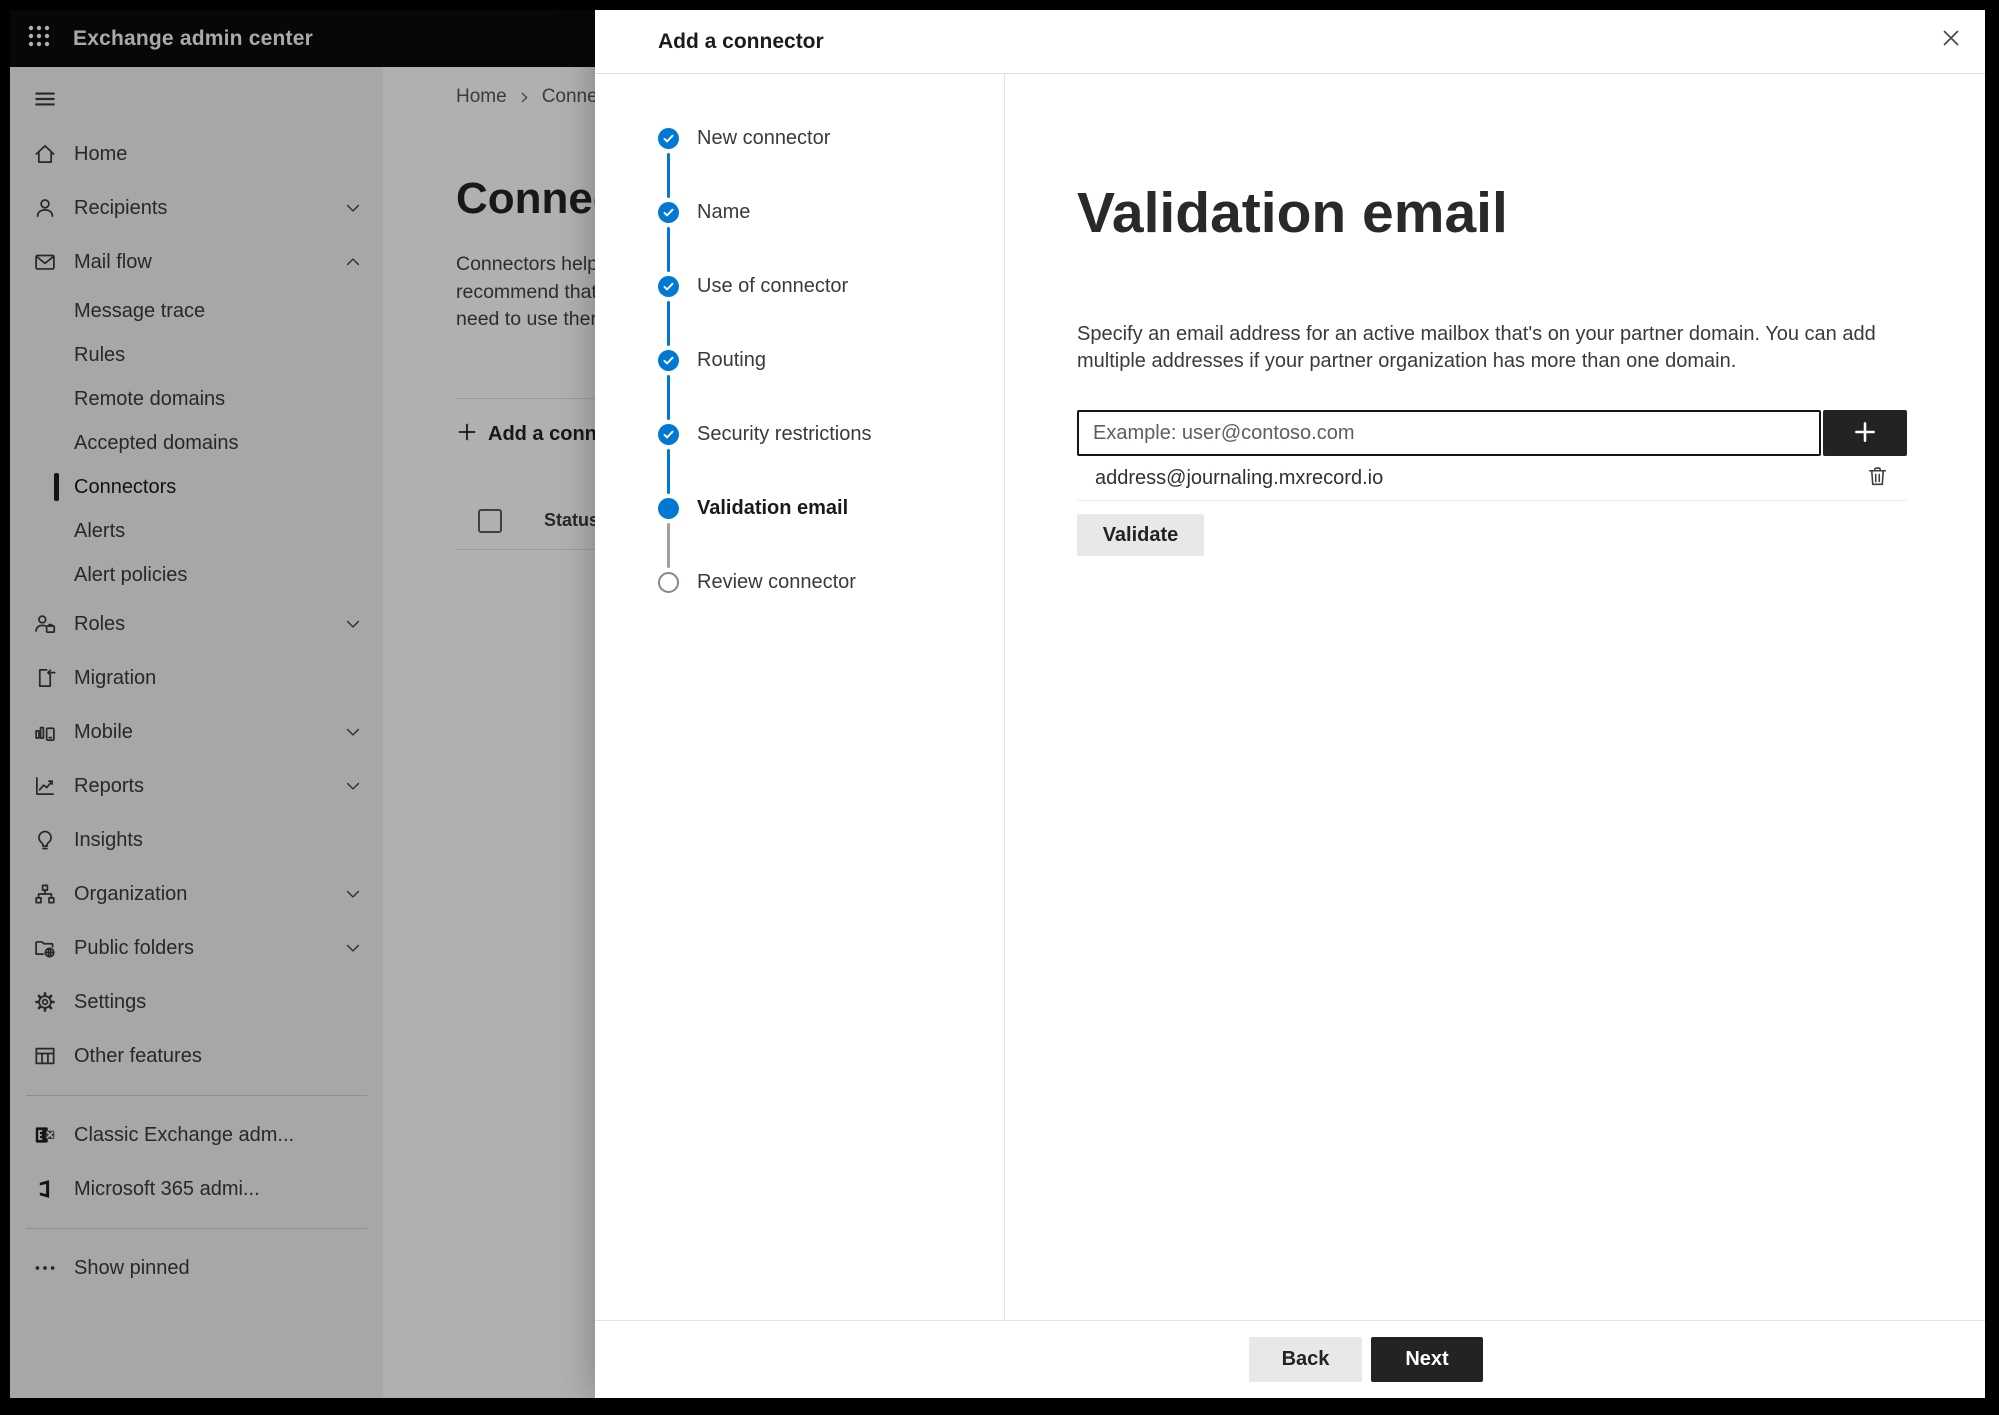 Image resolution: width=1999 pixels, height=1415 pixels. What do you see at coordinates (1140, 535) in the screenshot?
I see `validate-button: Validate` at bounding box center [1140, 535].